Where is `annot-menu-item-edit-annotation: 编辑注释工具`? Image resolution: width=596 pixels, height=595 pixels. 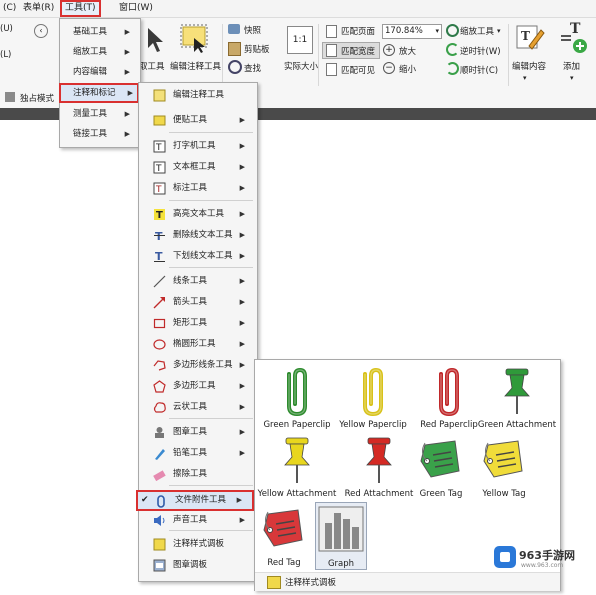 annot-menu-item-edit-annotation: 编辑注释工具 is located at coordinates (197, 95).